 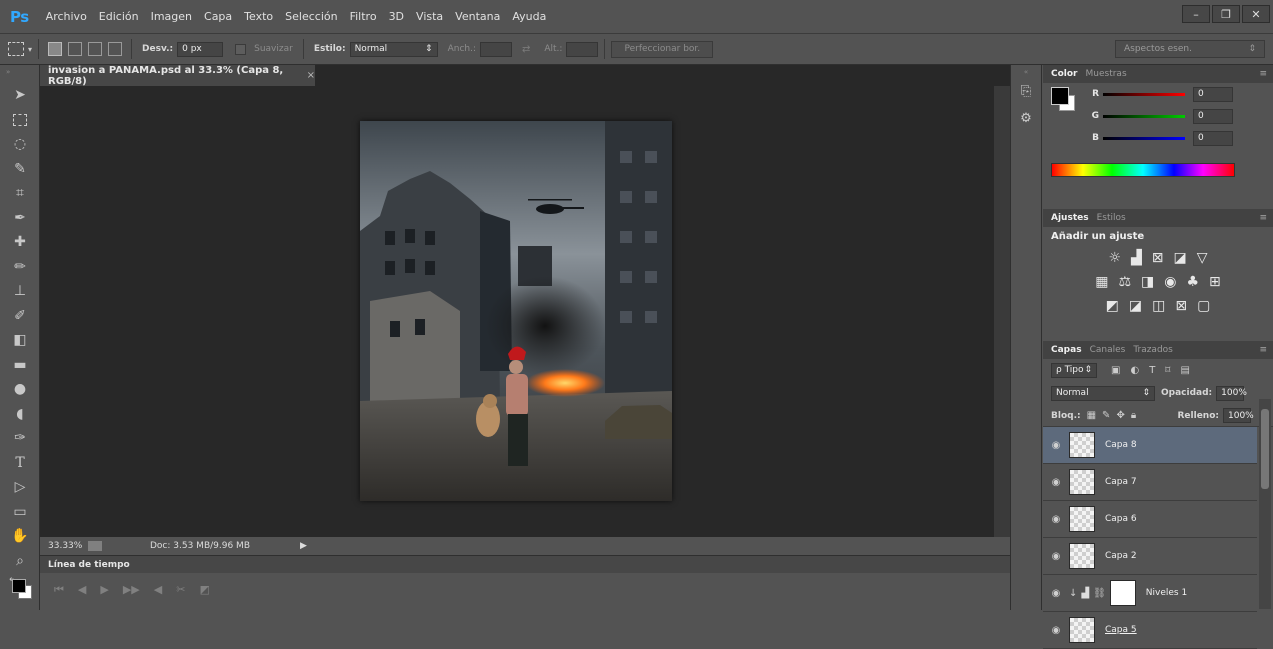 What do you see at coordinates (1150, 556) in the screenshot?
I see `layer-row: ◉ Capa 2` at bounding box center [1150, 556].